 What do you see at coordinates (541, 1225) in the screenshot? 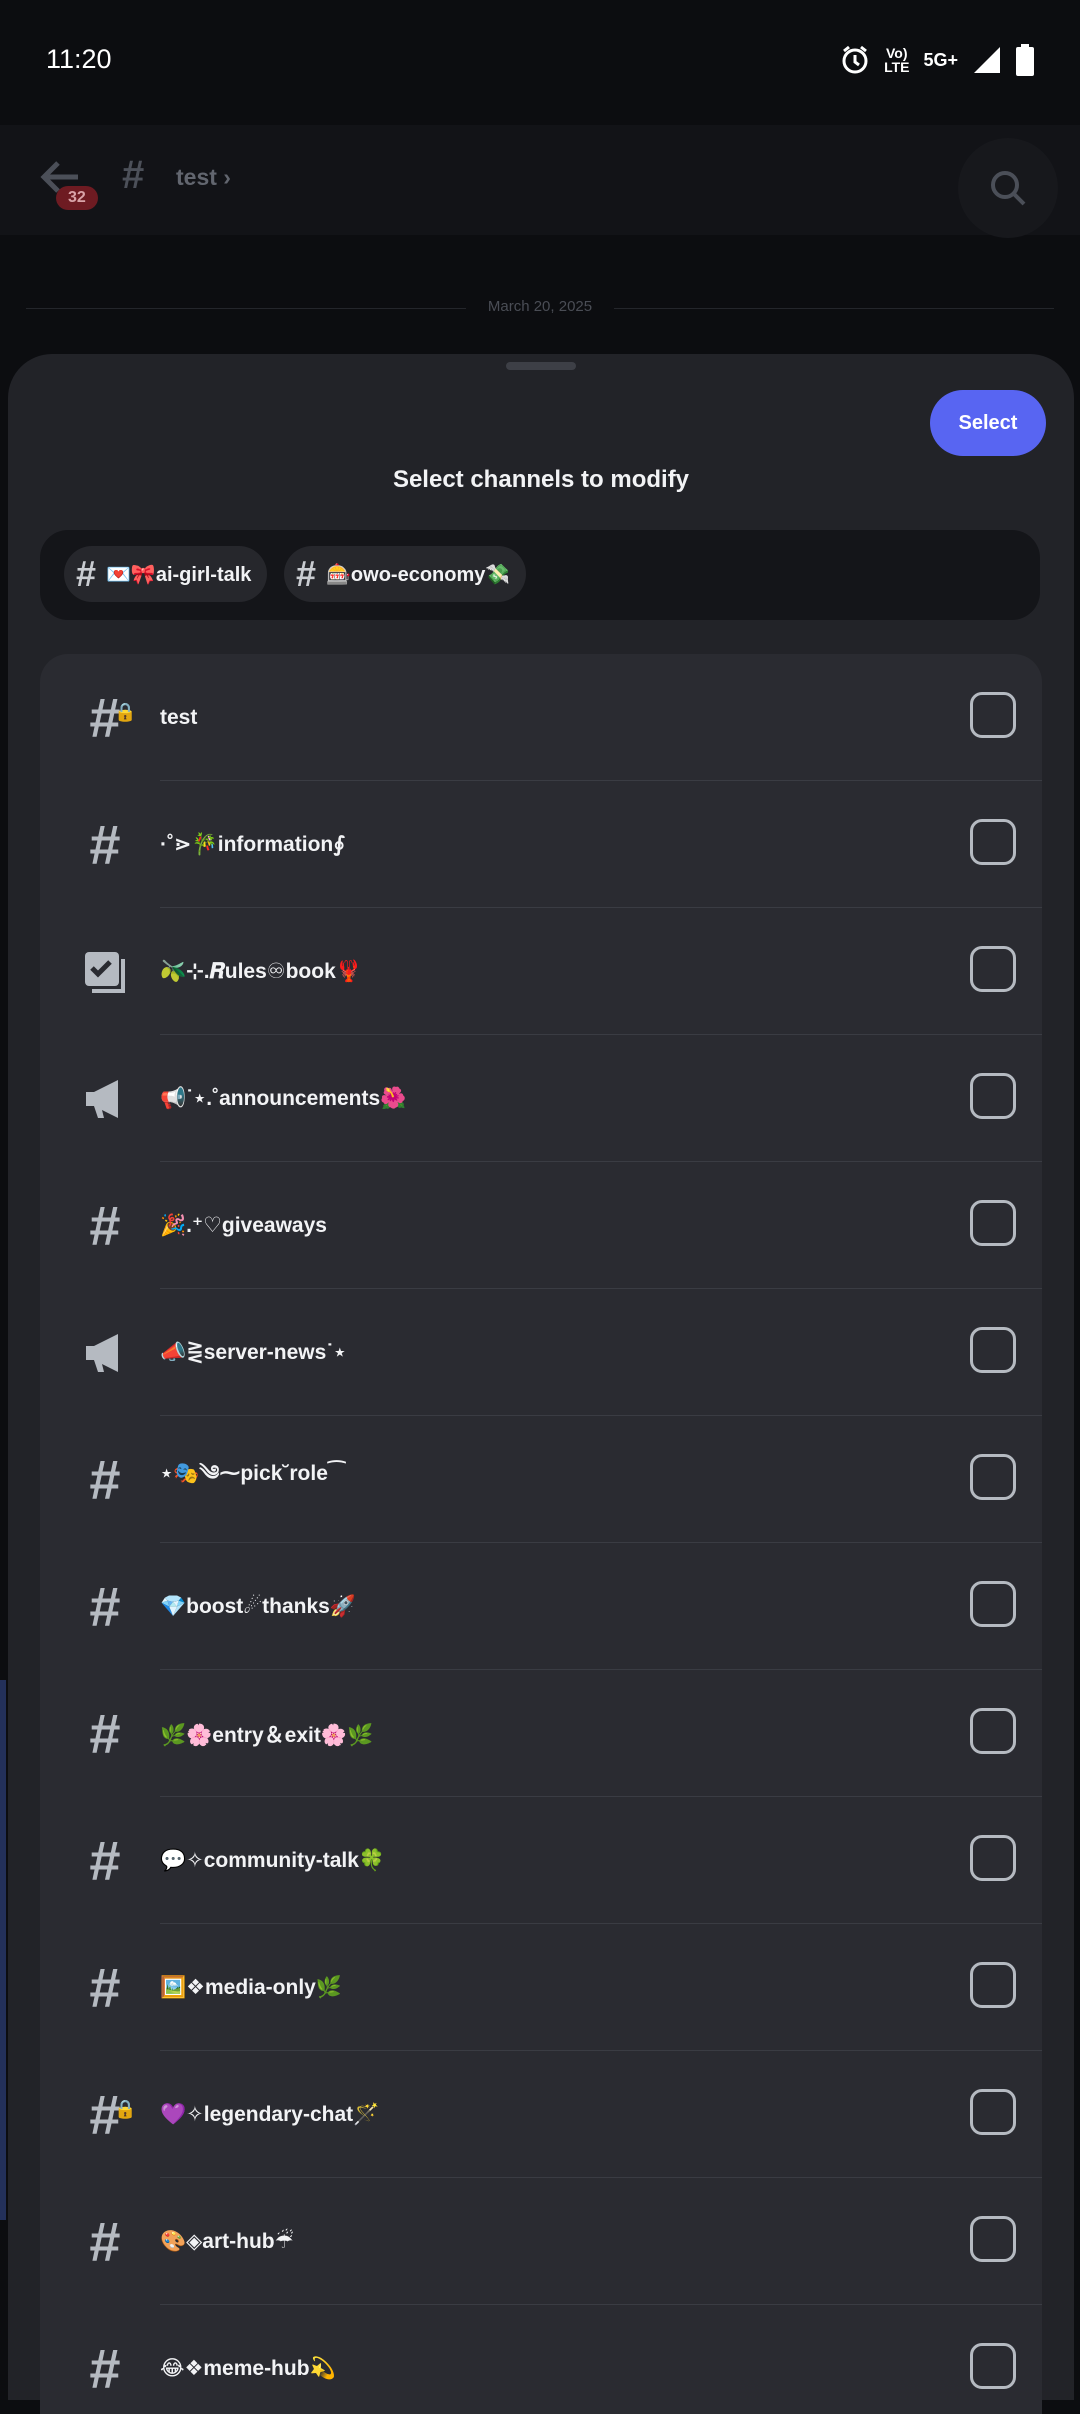
I see `channel-row: # 🎉.⁺♡giveaways` at bounding box center [541, 1225].